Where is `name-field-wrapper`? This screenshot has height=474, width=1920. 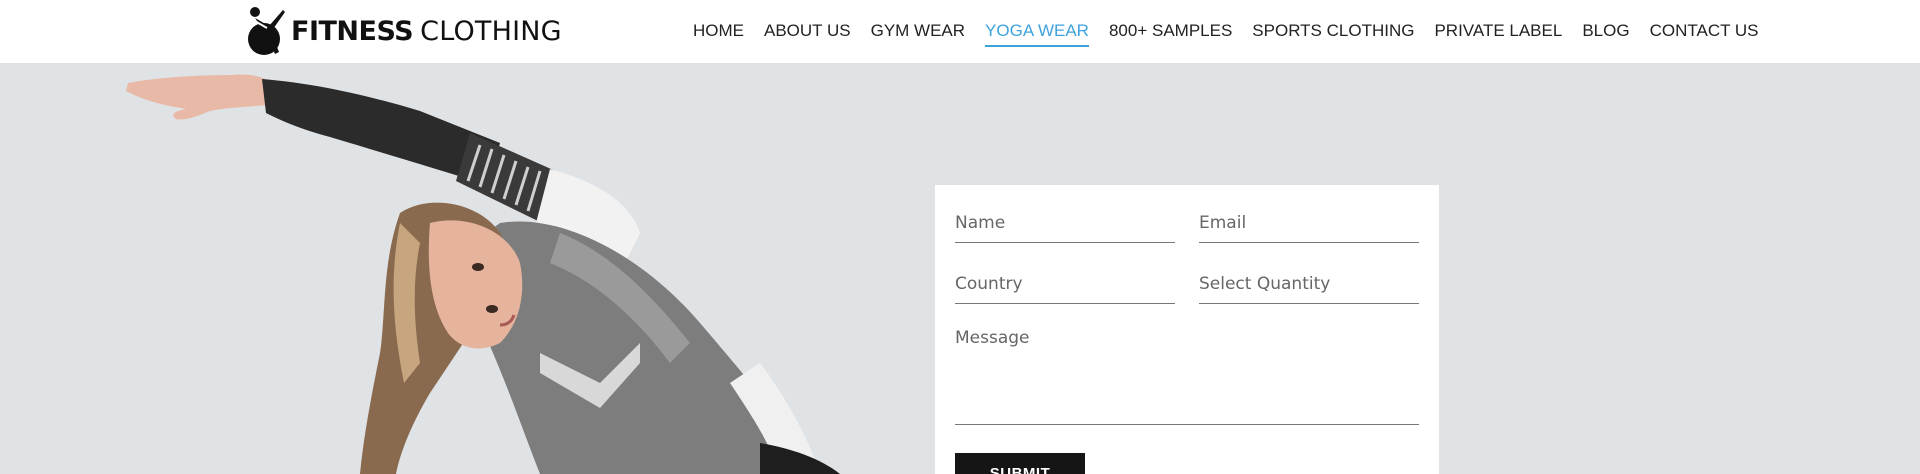
name-field-wrapper is located at coordinates (1065, 223).